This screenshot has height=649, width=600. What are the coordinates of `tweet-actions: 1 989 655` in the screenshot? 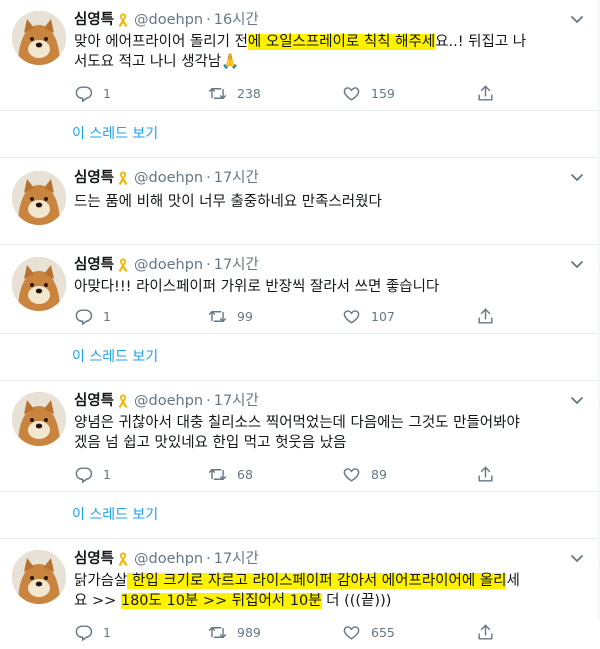 It's located at (337, 632).